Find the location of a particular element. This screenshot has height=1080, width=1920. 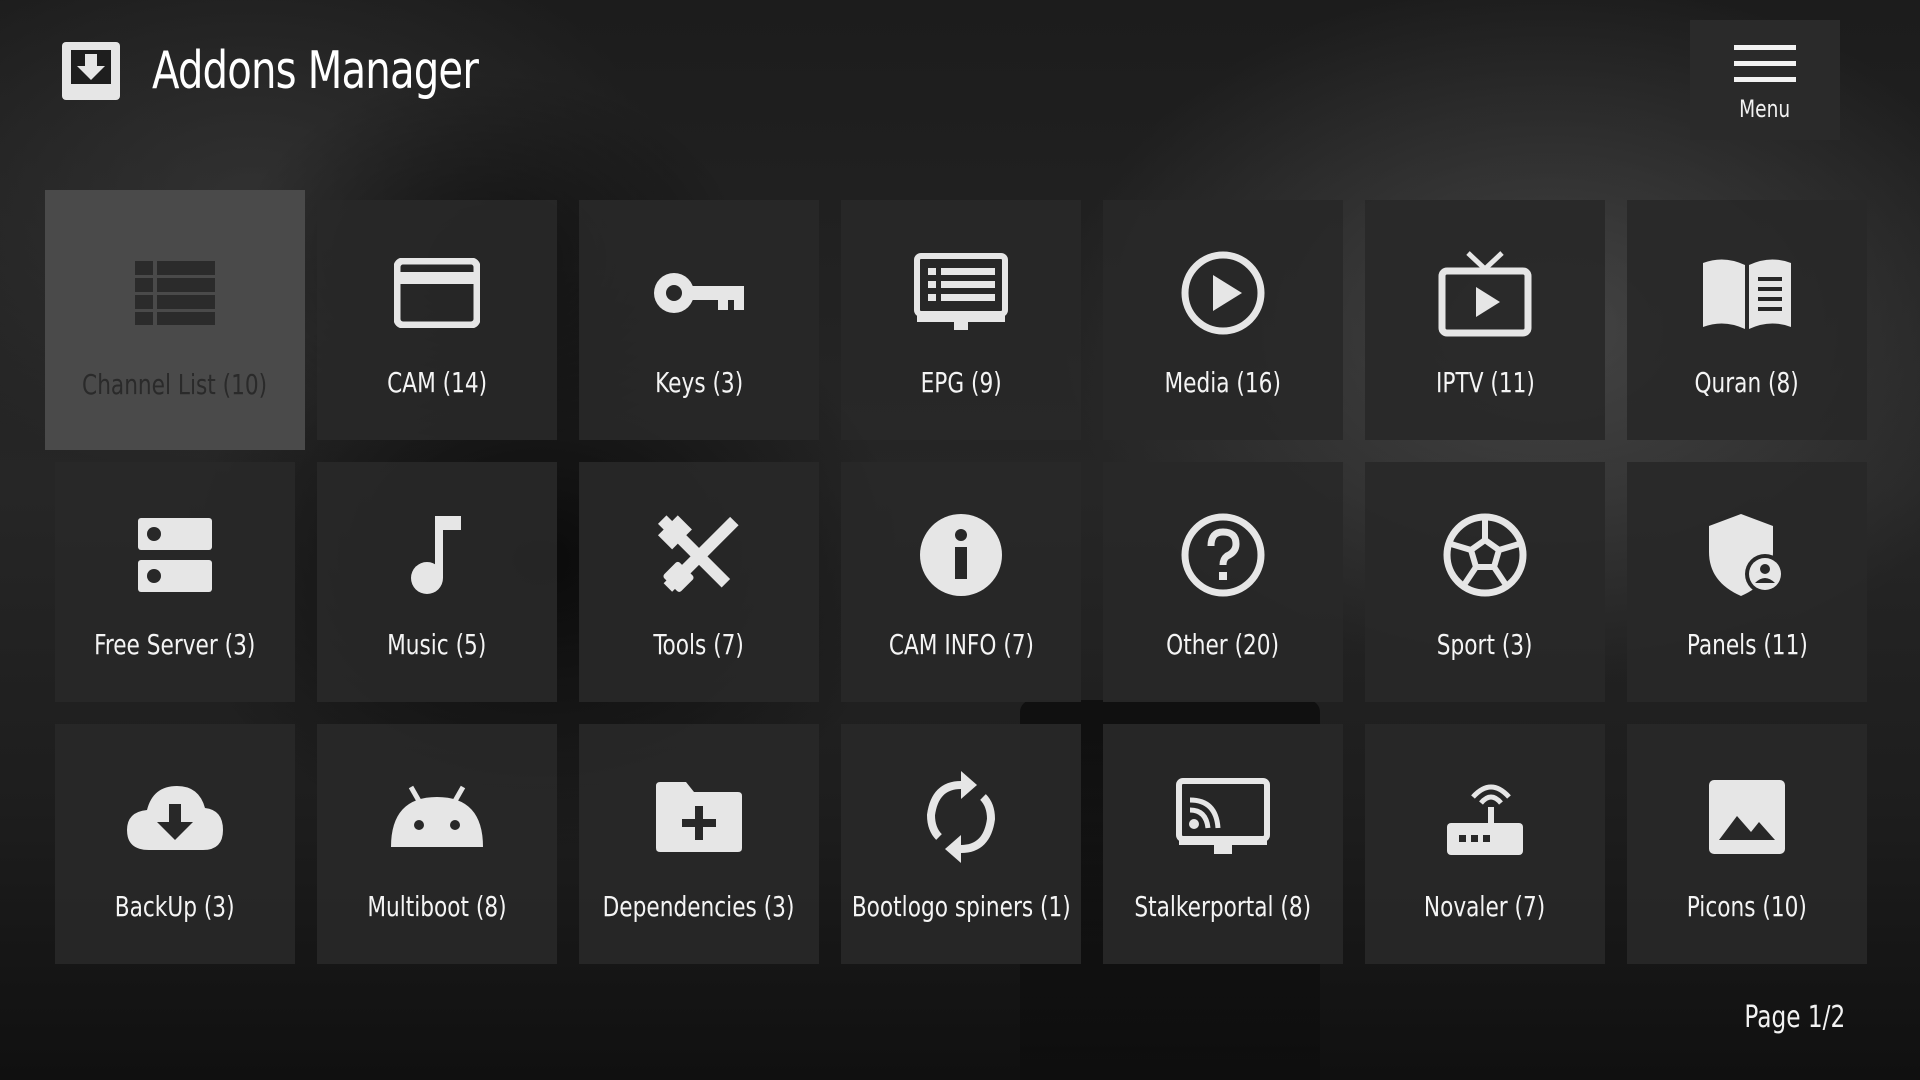

tile-label: Free Server (3) is located at coordinates (175, 644).